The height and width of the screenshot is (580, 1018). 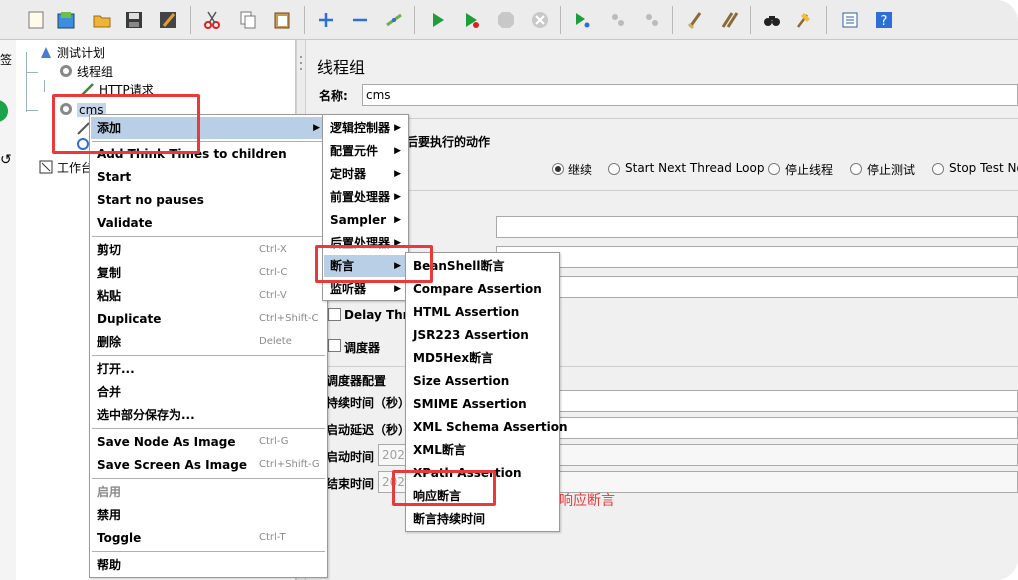 I want to click on test-plan-icon, so click(x=46, y=52).